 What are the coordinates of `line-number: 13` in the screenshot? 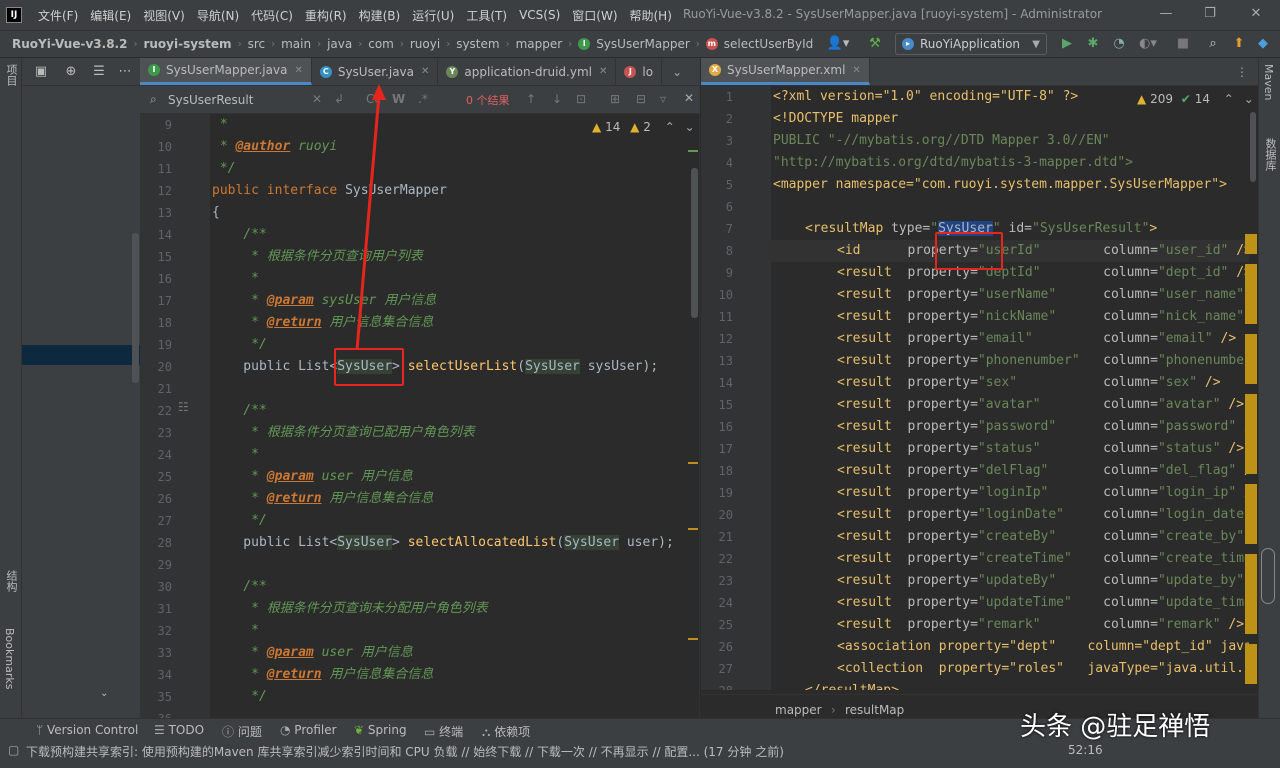 It's located at (725, 361).